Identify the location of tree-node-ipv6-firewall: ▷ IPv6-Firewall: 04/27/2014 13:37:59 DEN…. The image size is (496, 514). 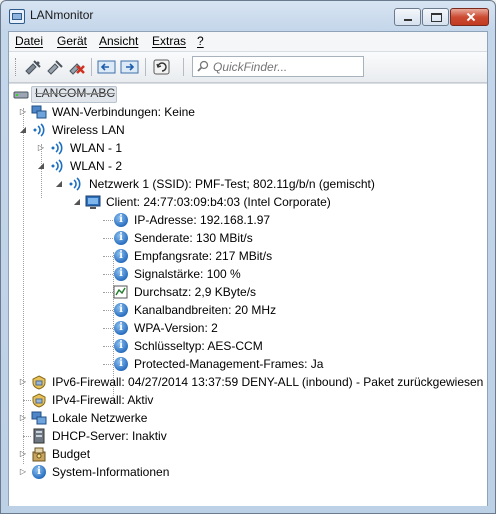
(248, 382).